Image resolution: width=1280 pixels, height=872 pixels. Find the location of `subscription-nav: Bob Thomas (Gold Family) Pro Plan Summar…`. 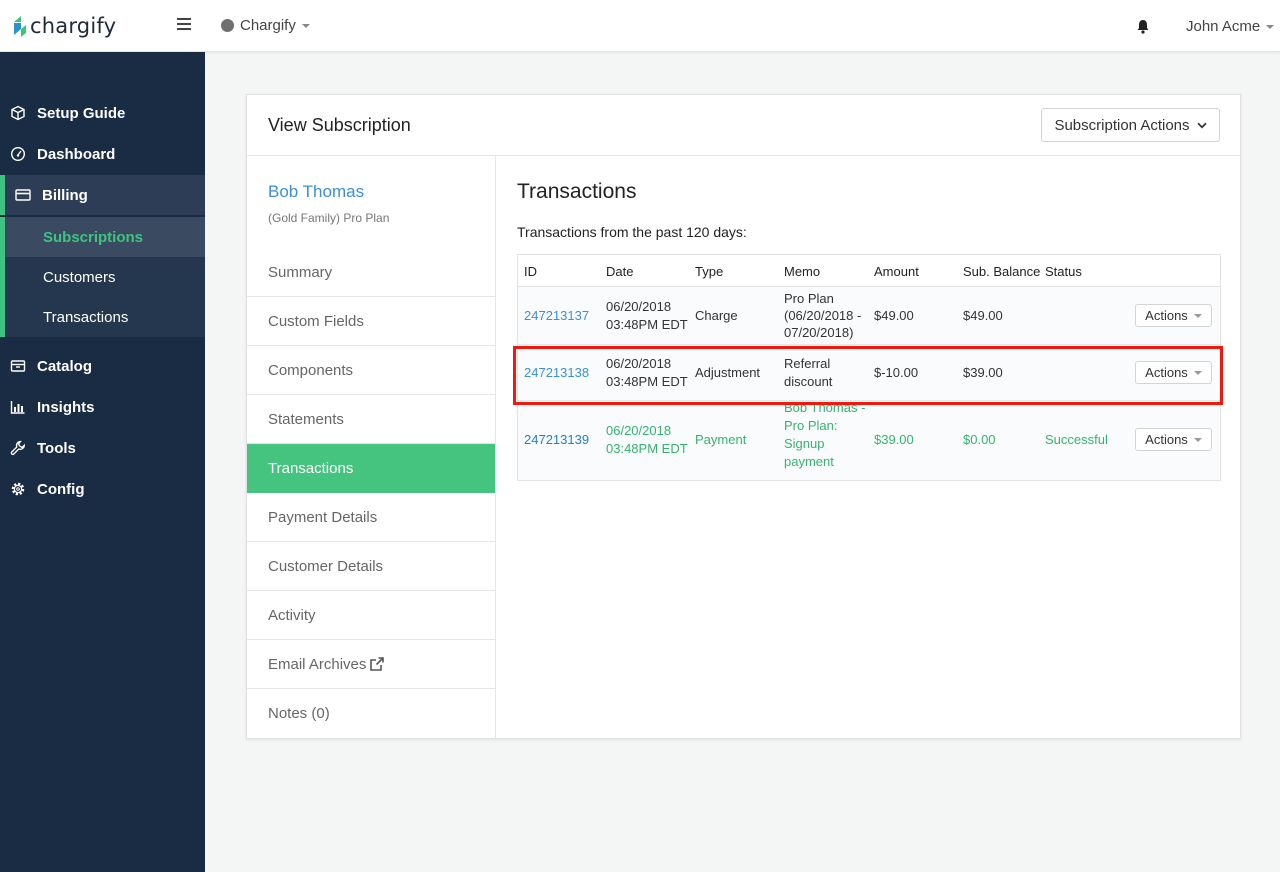

subscription-nav: Bob Thomas (Gold Family) Pro Plan Summar… is located at coordinates (371, 447).